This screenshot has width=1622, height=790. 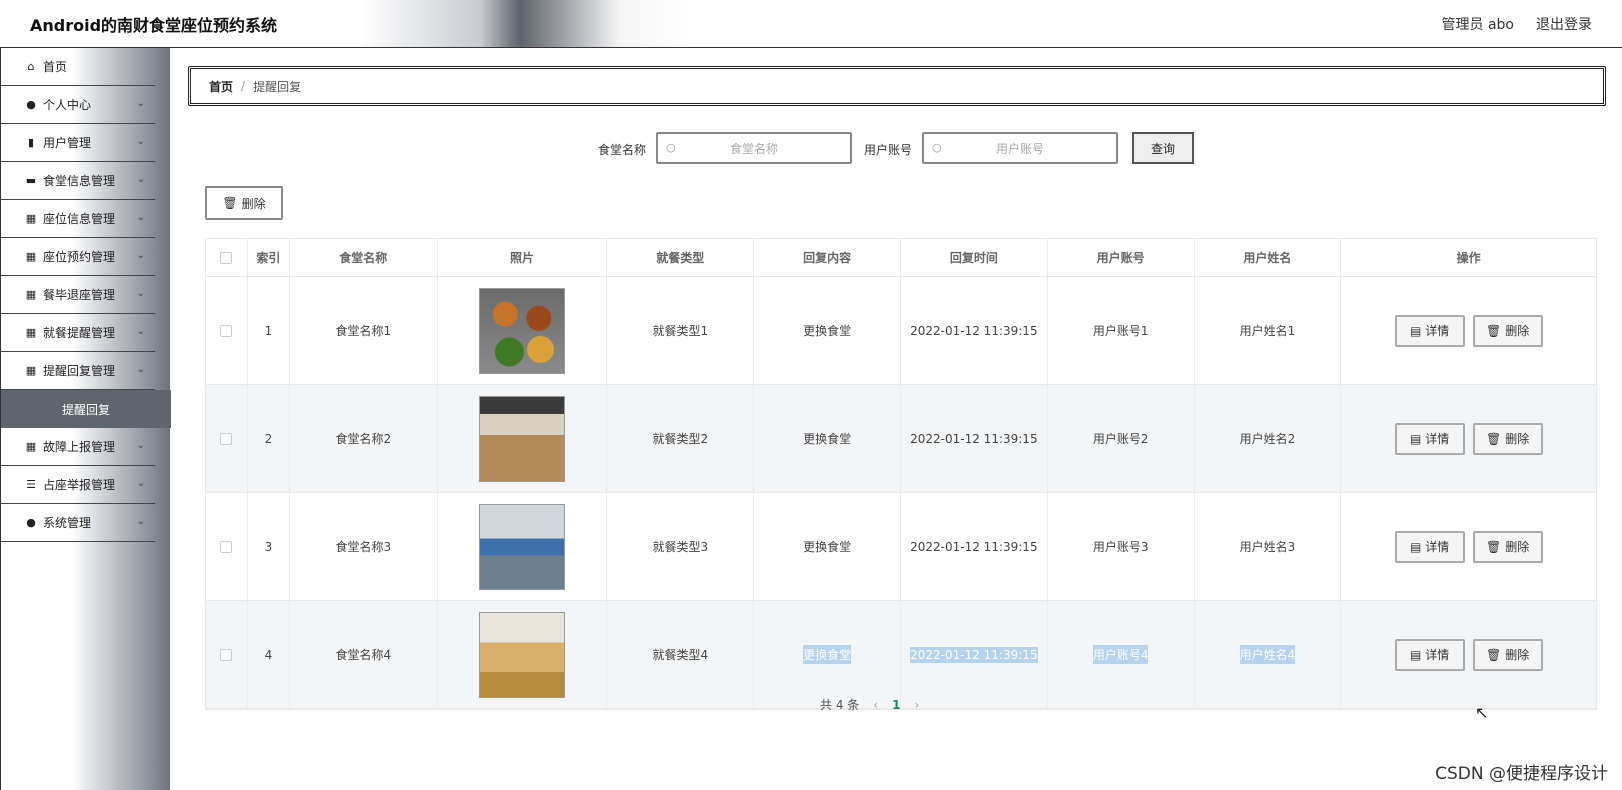 What do you see at coordinates (1121, 654) in the screenshot?
I see `user-account-cell: 用户账号4` at bounding box center [1121, 654].